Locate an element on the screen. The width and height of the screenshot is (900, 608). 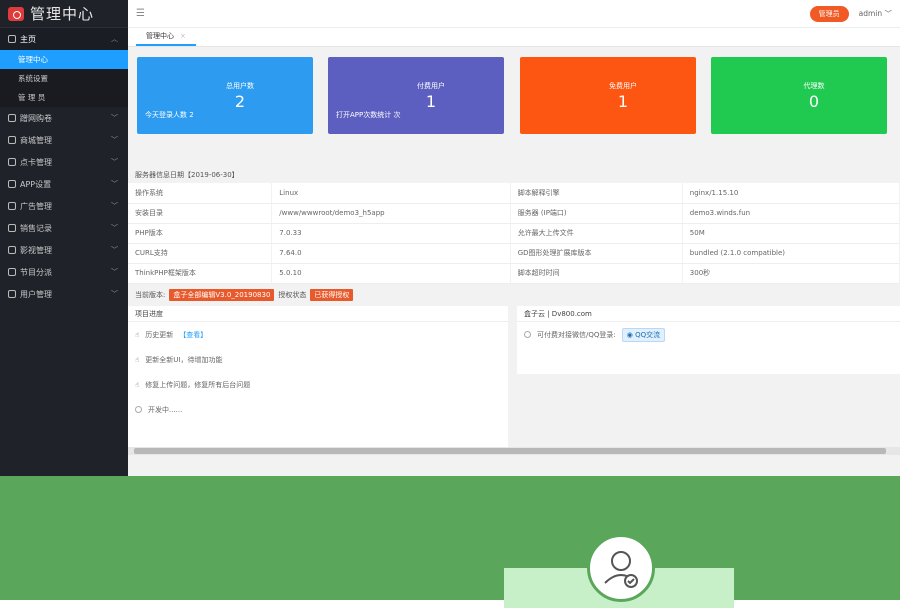
user-icon is located at coordinates (12, 294).